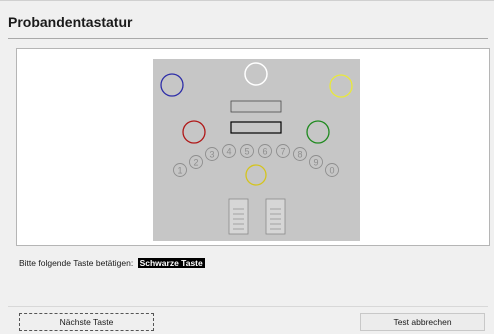 The width and height of the screenshot is (494, 334). I want to click on window-top-edge, so click(247, 2).